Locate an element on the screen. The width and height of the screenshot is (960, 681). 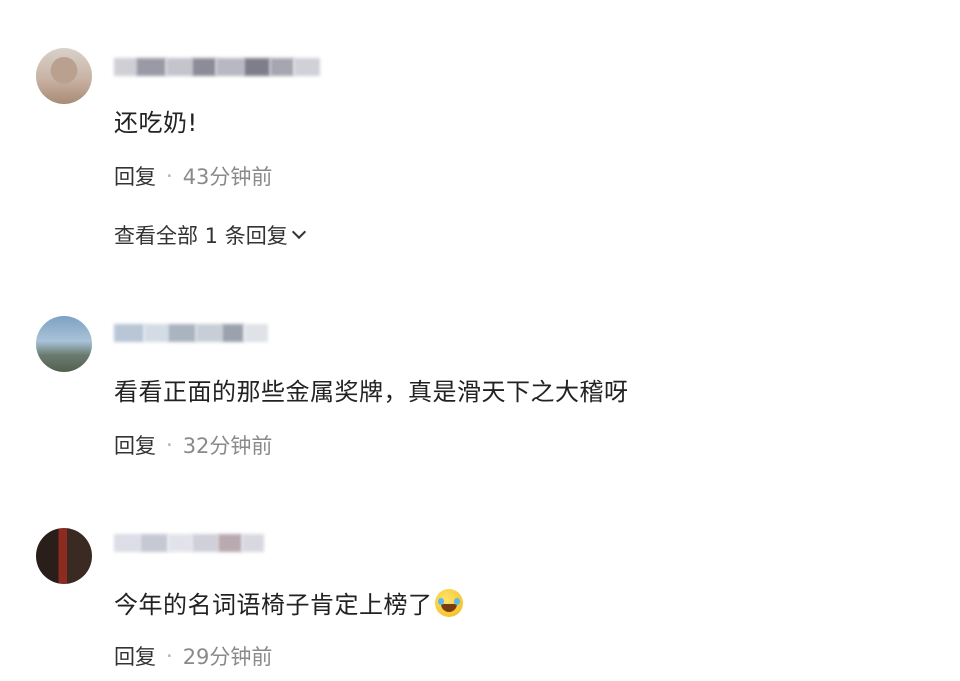
comment-meta: 回复 · 32分钟前 is located at coordinates (193, 445).